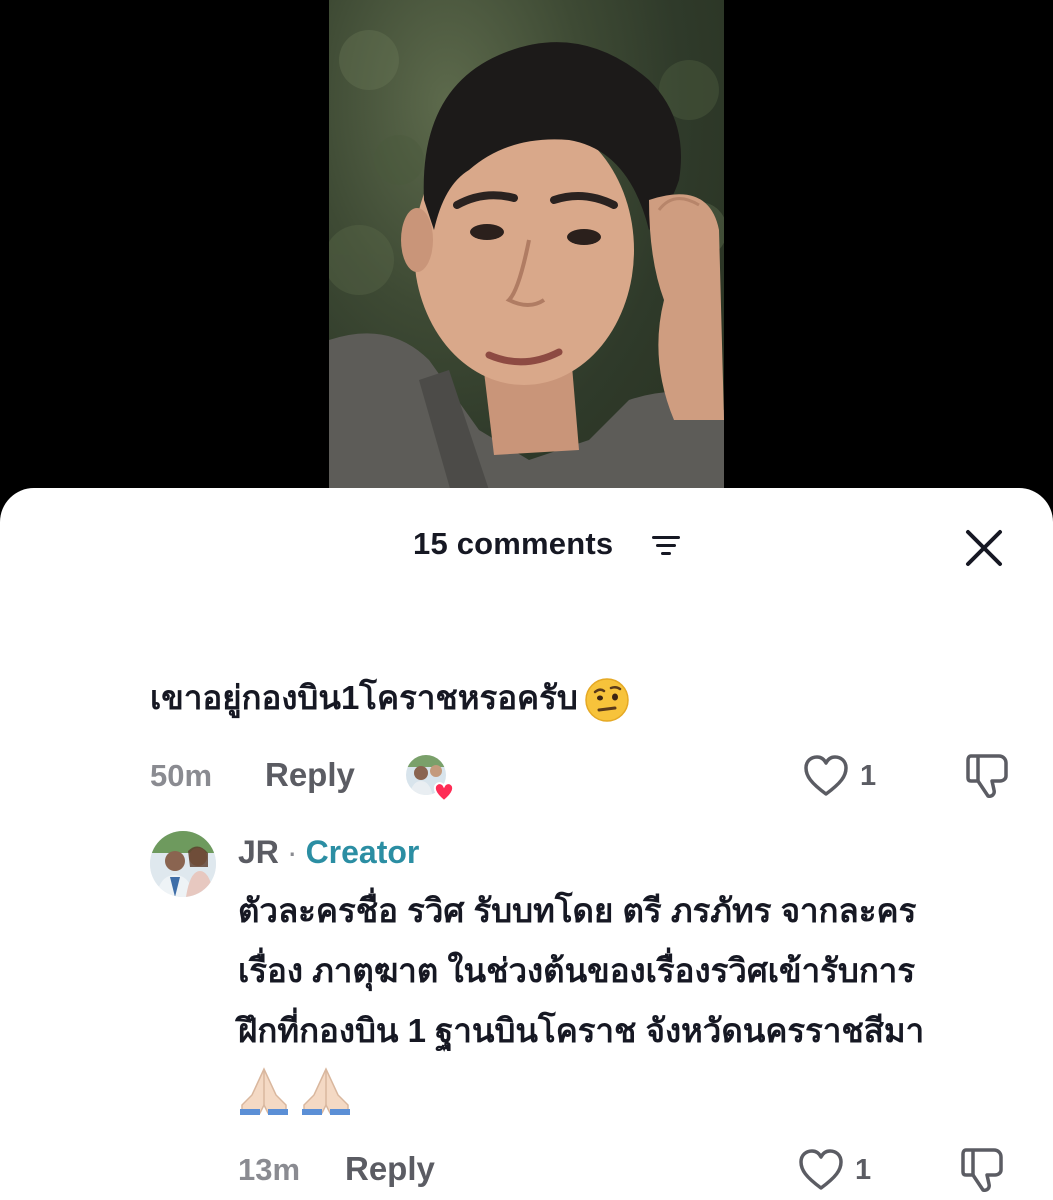  What do you see at coordinates (826, 776) in the screenshot?
I see `comment-like-heart-icon` at bounding box center [826, 776].